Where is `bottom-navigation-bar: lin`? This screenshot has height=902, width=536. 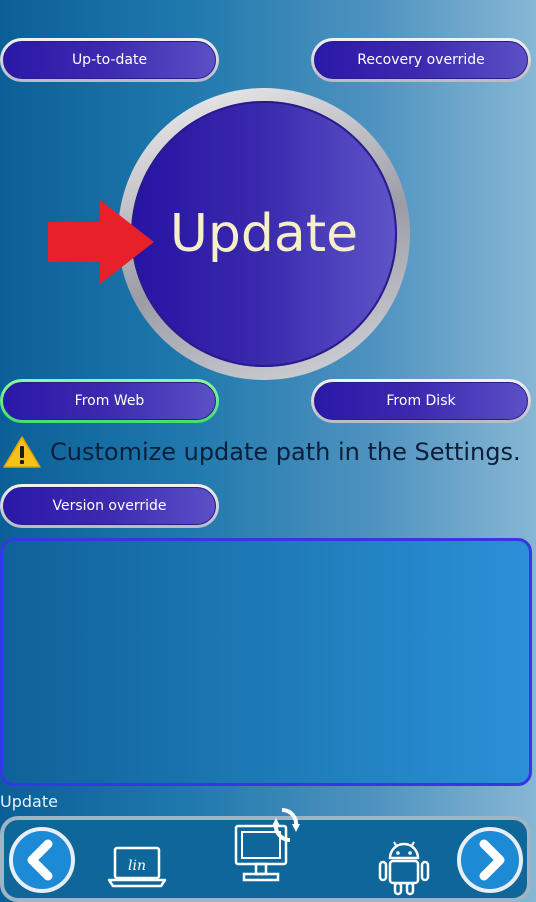
bottom-navigation-bar: lin is located at coordinates (265, 854).